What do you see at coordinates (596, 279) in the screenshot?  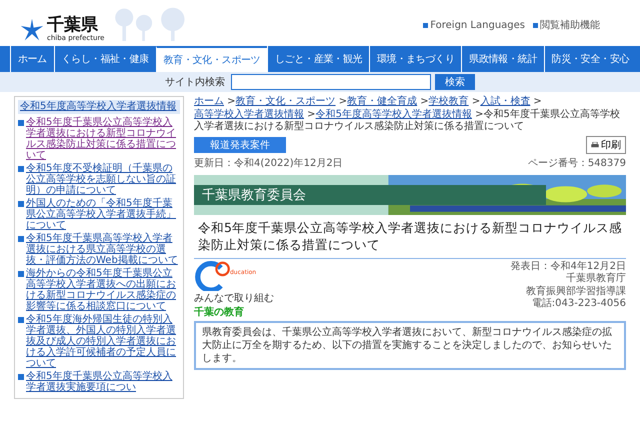 I see `contact-line: 千葉県教育庁` at bounding box center [596, 279].